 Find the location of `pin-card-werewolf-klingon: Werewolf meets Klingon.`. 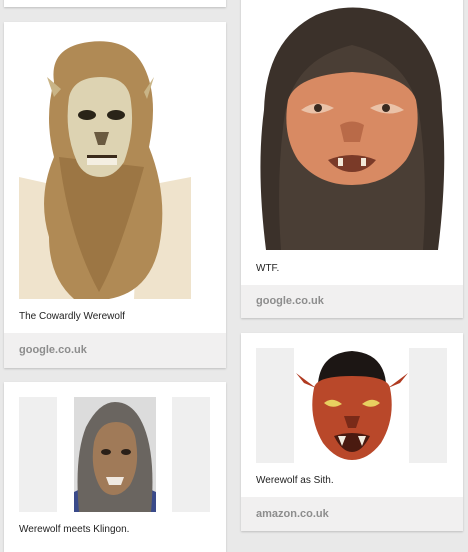

pin-card-werewolf-klingon: Werewolf meets Klingon. is located at coordinates (115, 467).